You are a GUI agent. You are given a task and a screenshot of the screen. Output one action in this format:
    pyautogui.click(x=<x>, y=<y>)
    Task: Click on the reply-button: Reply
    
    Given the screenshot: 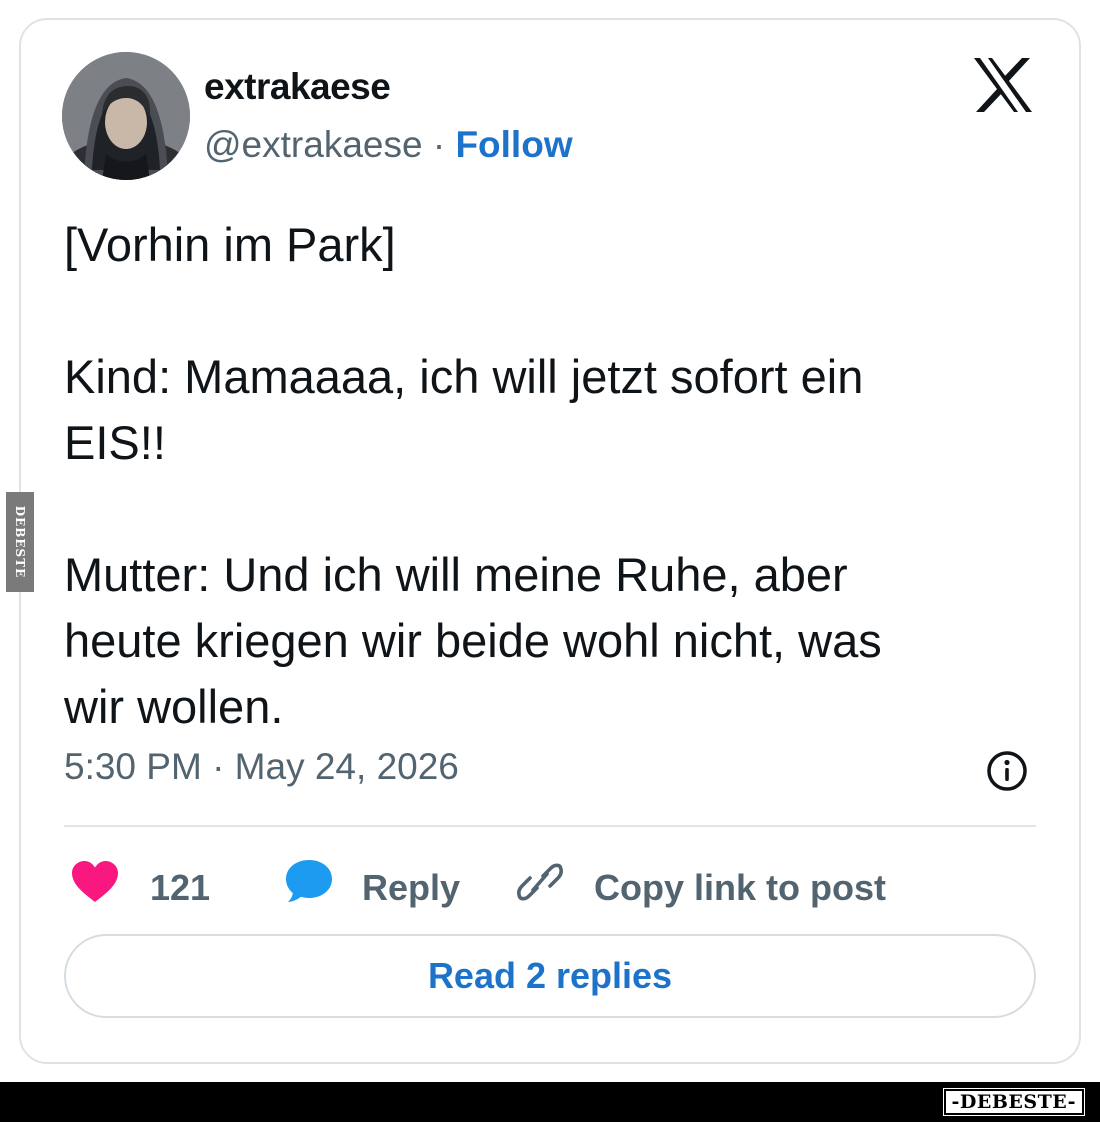 What is the action you would take?
    pyautogui.click(x=411, y=888)
    